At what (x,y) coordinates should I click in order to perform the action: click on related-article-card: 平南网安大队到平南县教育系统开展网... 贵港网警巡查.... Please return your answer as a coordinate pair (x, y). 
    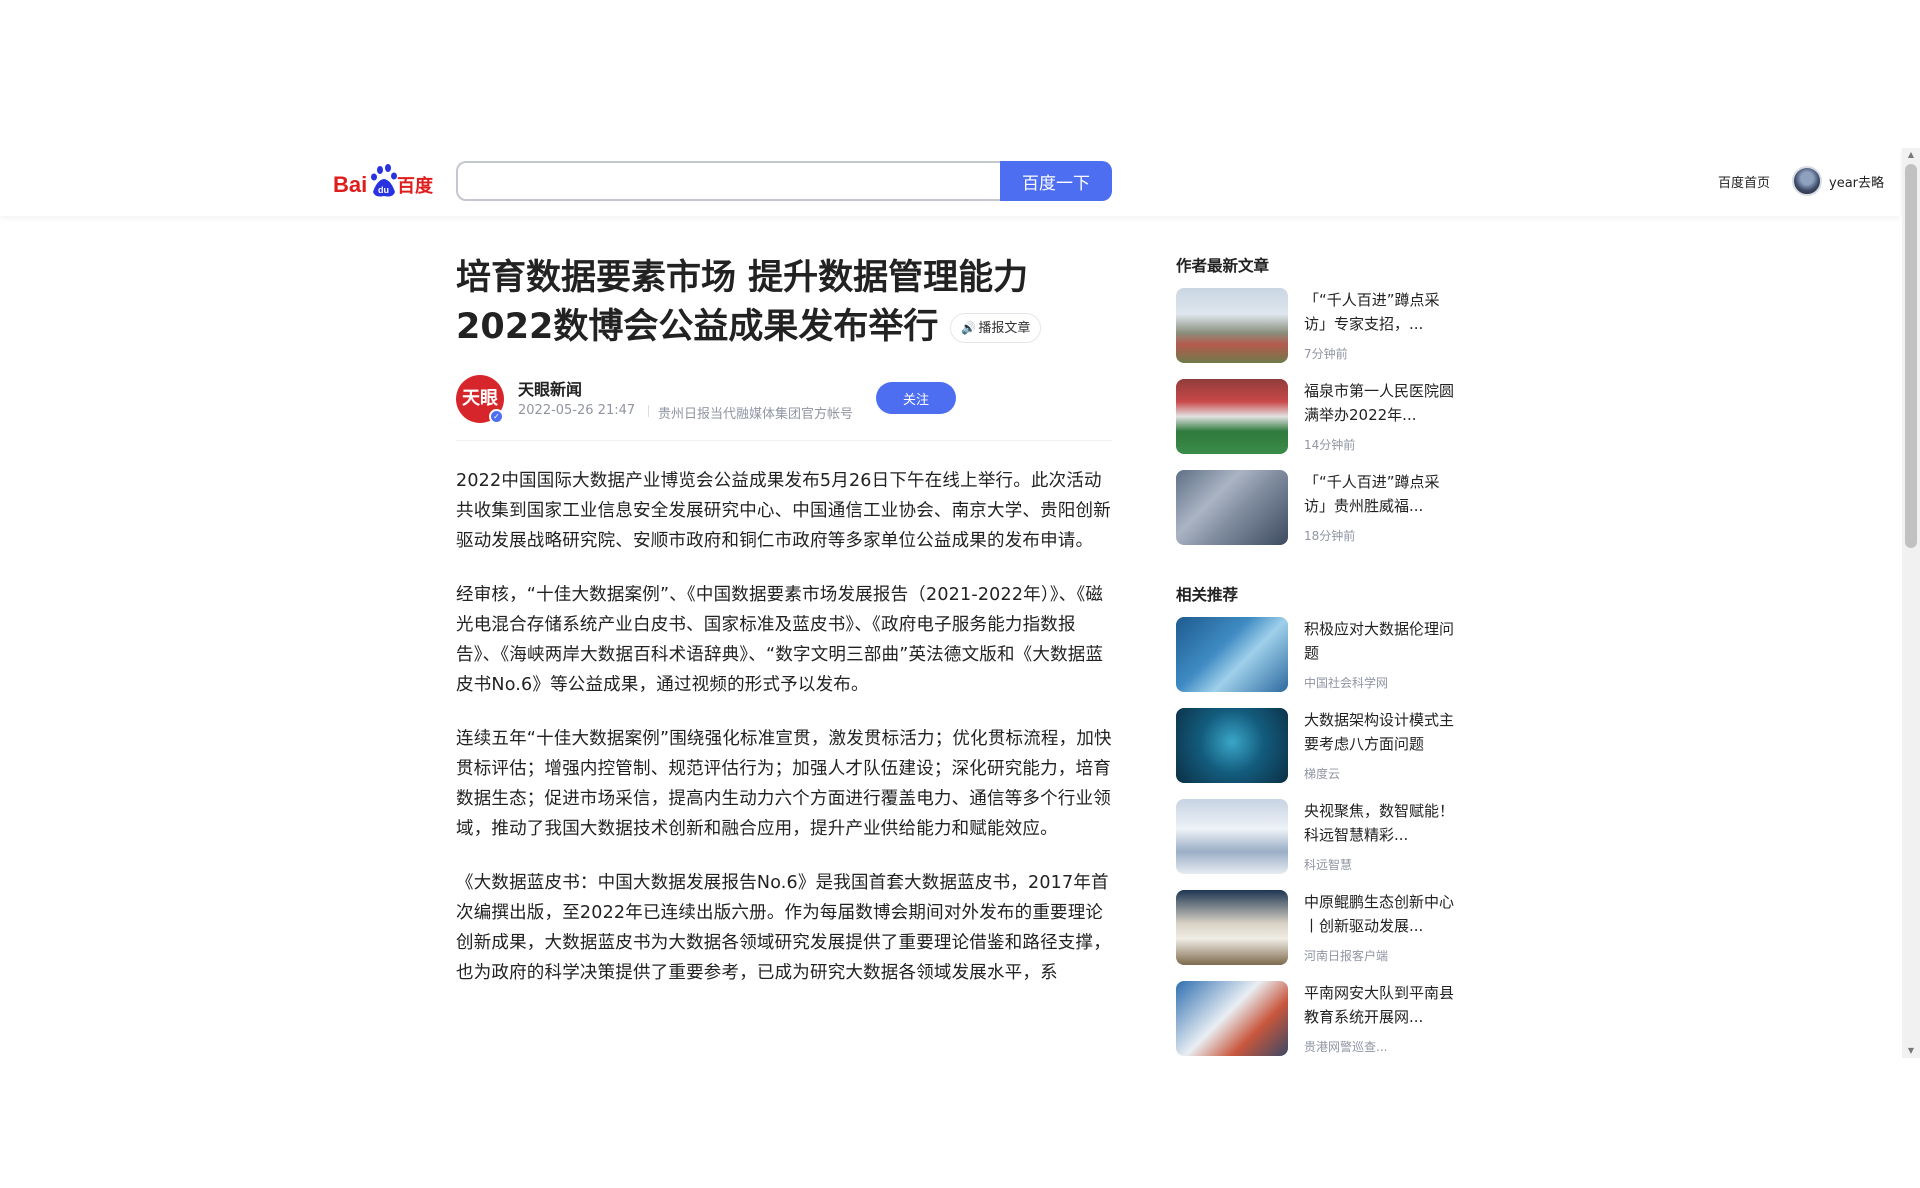
    Looking at the image, I should click on (1316, 1019).